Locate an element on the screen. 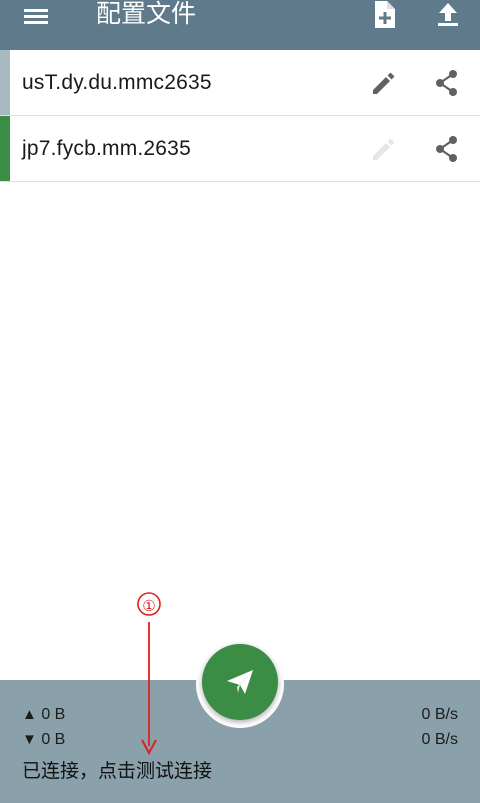 The height and width of the screenshot is (803, 480). paper-plane-icon is located at coordinates (240, 682).